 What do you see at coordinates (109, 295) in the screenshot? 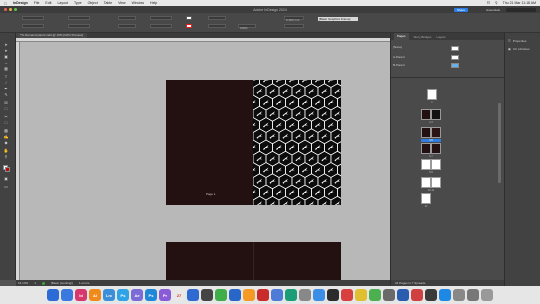
I see `dock-app-icon: Lrc` at bounding box center [109, 295].